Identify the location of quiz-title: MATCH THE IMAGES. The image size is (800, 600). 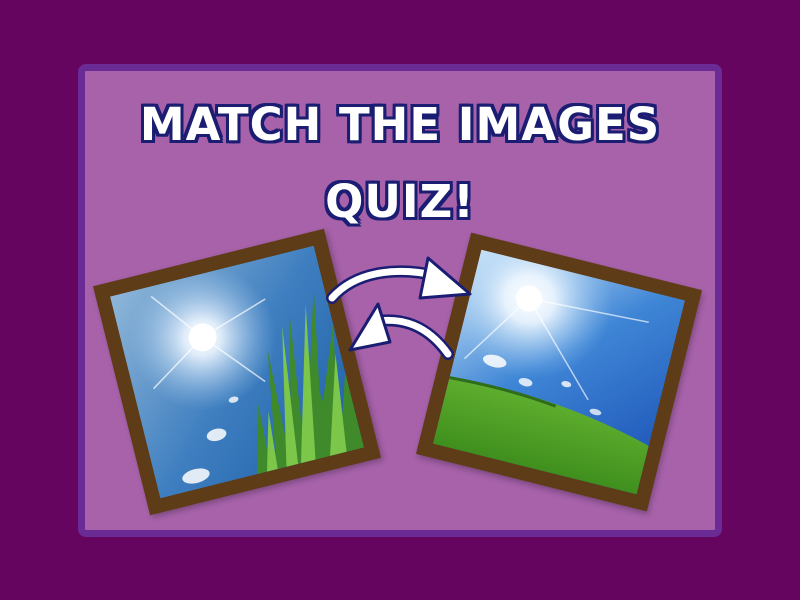
(400, 124).